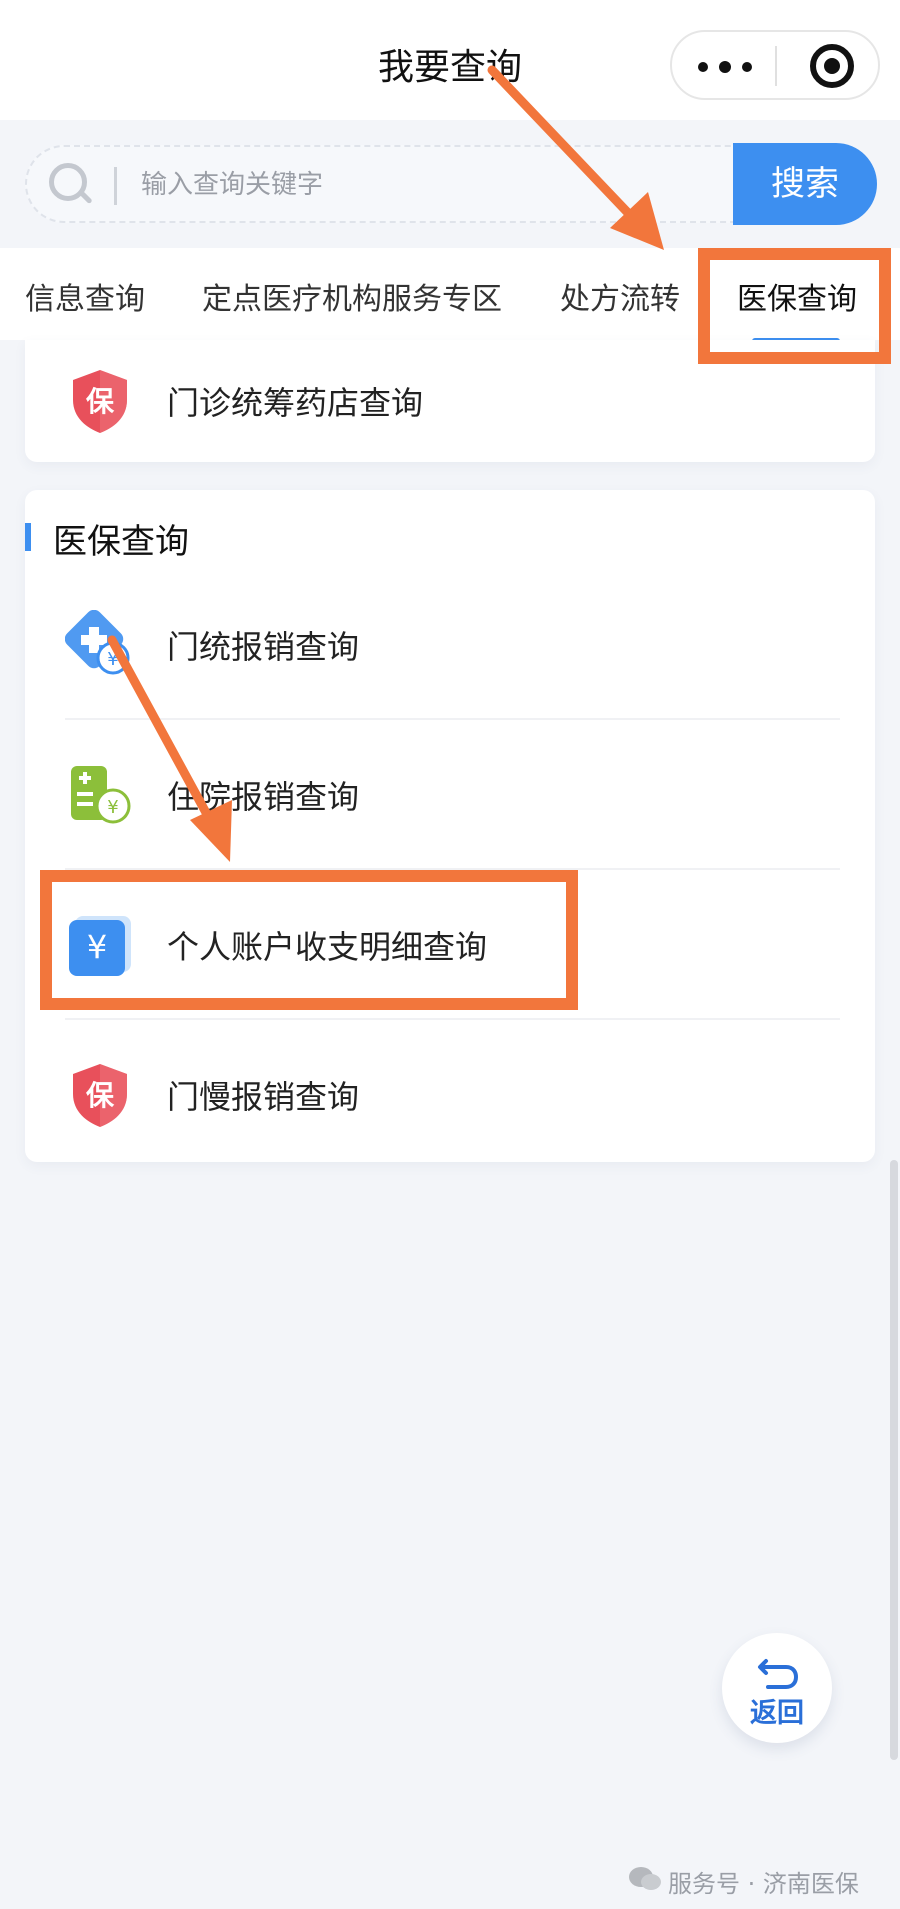  Describe the element at coordinates (115, 186) in the screenshot. I see `search-divider` at that location.